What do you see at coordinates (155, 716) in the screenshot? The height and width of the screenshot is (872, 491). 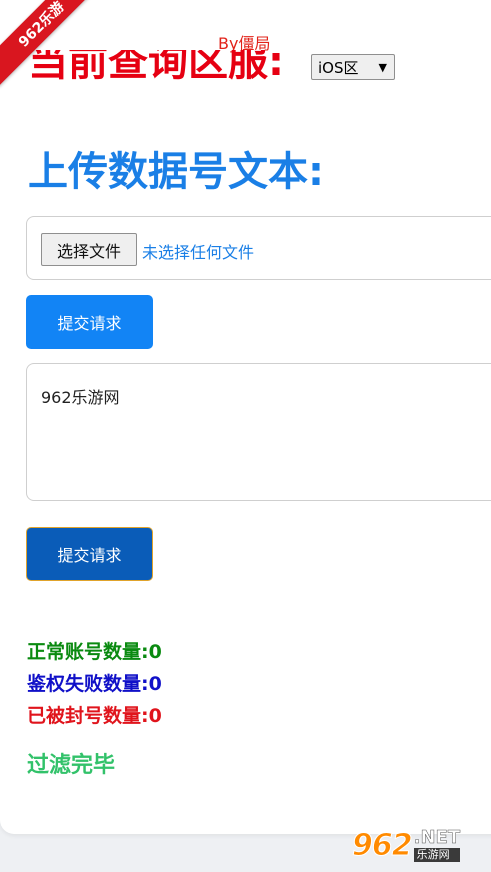 I see `banned-count: 0` at bounding box center [155, 716].